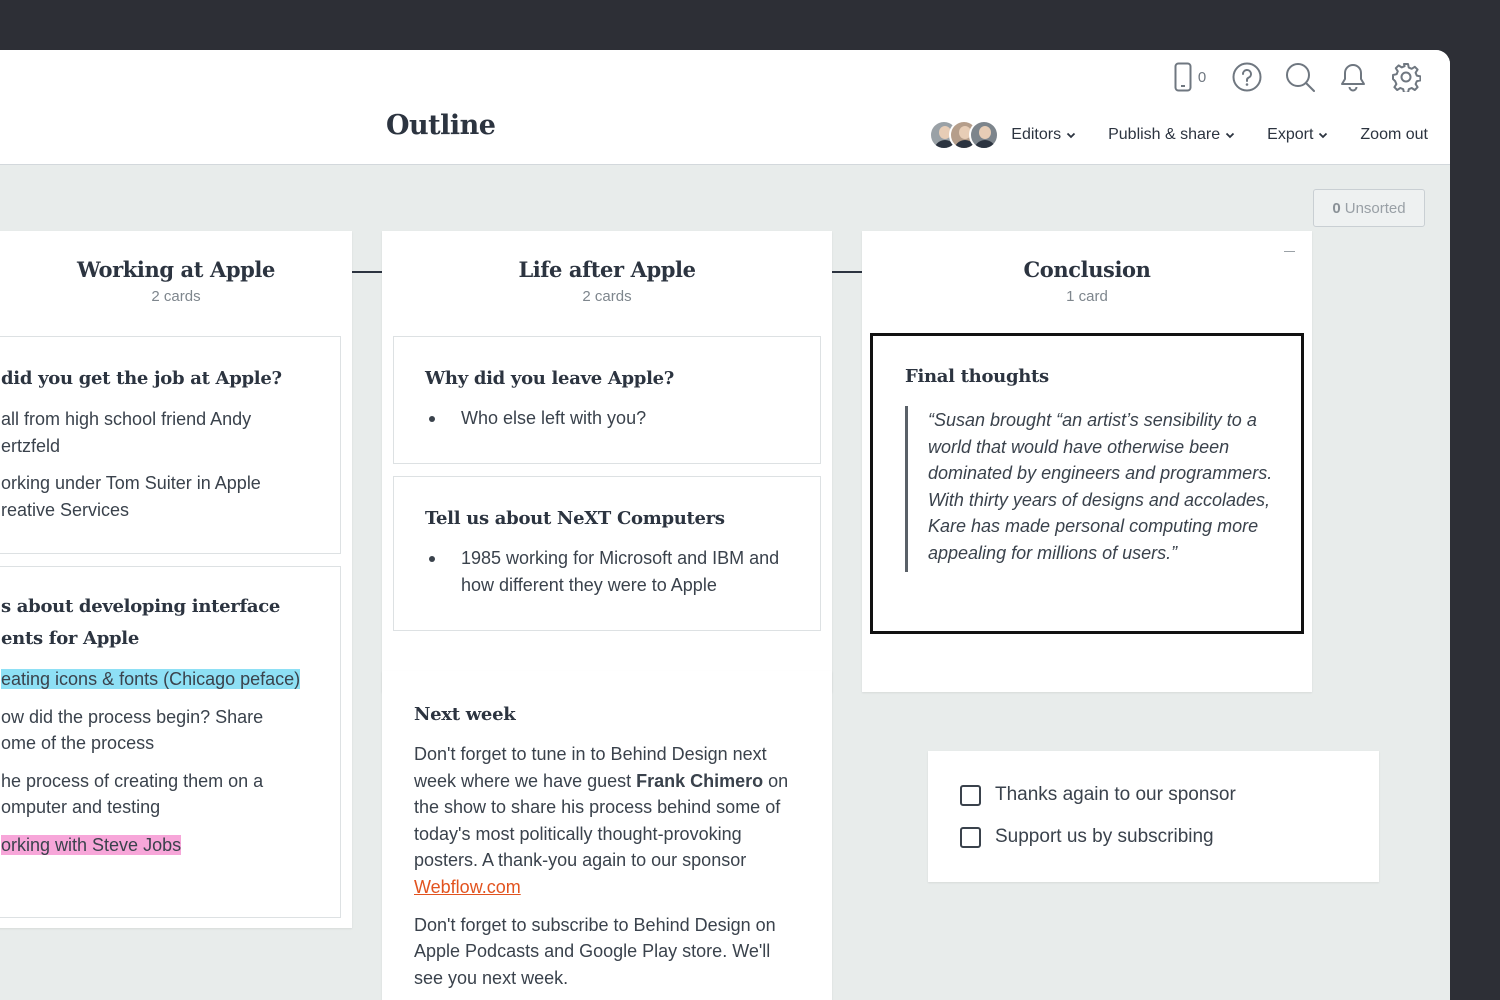 The height and width of the screenshot is (1000, 1500). Describe the element at coordinates (575, 518) in the screenshot. I see `card-title: Tell us about NeXT Computers` at that location.